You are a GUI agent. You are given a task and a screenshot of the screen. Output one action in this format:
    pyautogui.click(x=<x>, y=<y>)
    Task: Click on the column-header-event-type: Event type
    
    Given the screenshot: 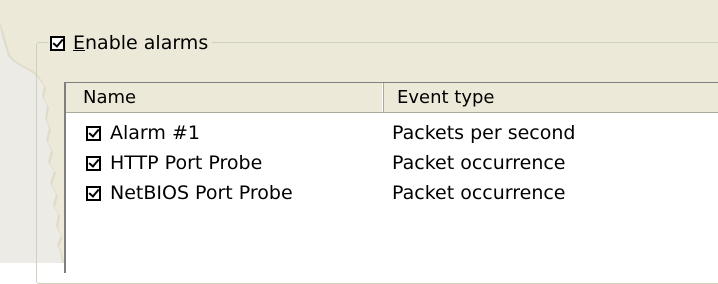 What is the action you would take?
    pyautogui.click(x=551, y=98)
    